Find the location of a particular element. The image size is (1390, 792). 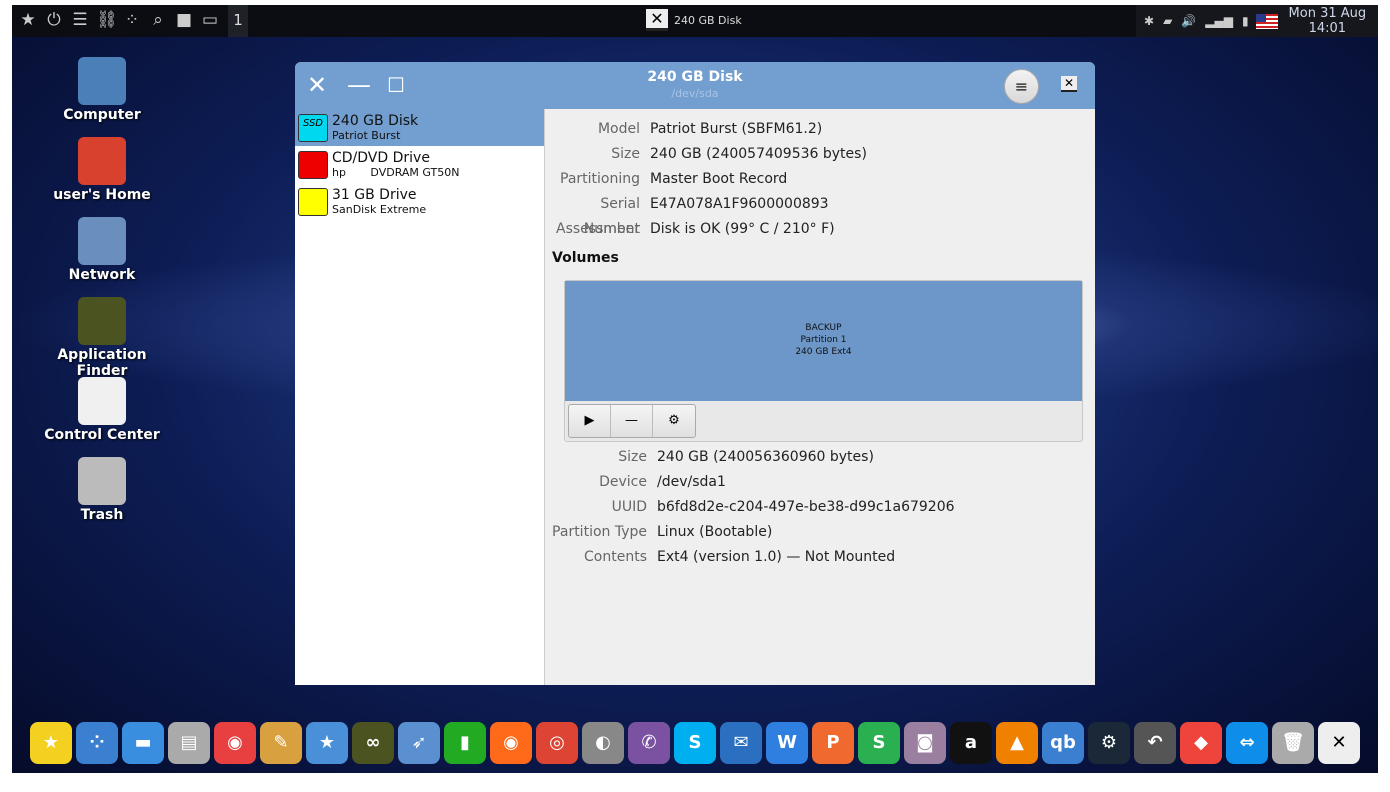

presentation-icon: P is located at coordinates (833, 742).